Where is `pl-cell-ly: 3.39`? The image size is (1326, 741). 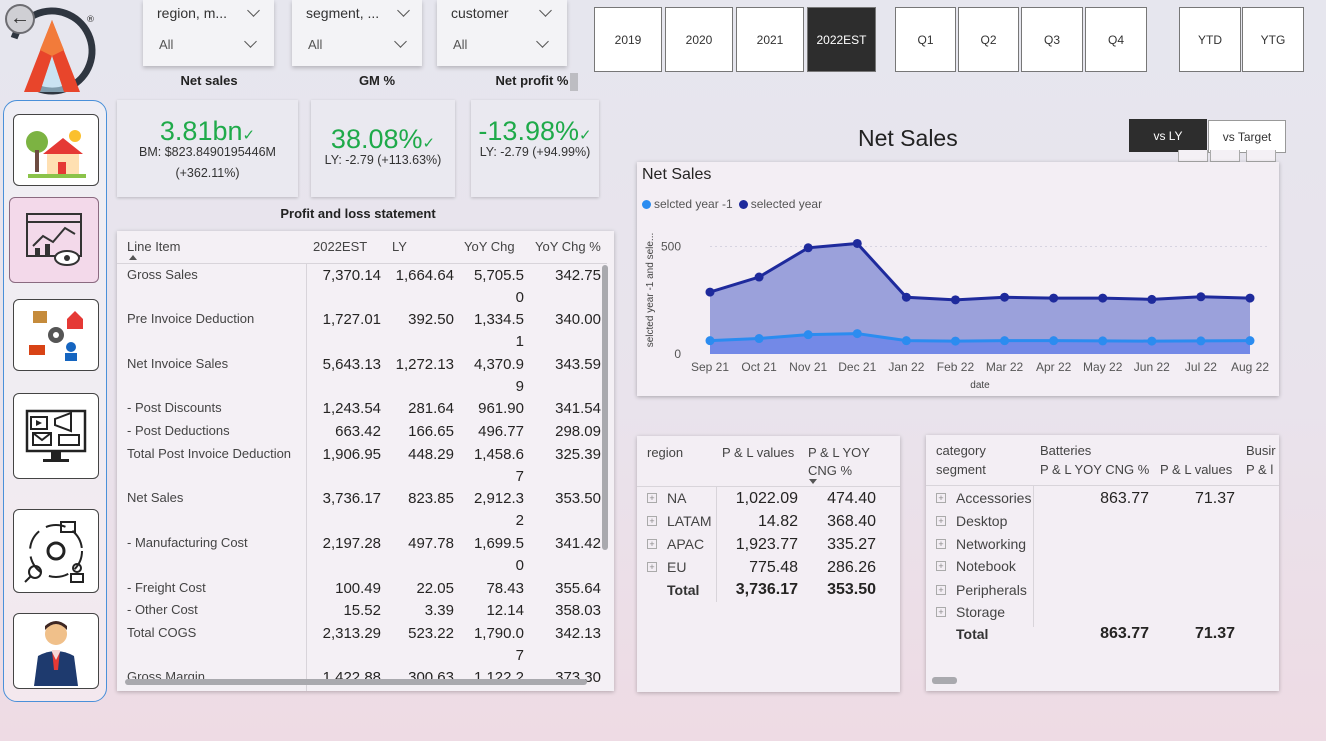
pl-cell-ly: 3.39 is located at coordinates (439, 610).